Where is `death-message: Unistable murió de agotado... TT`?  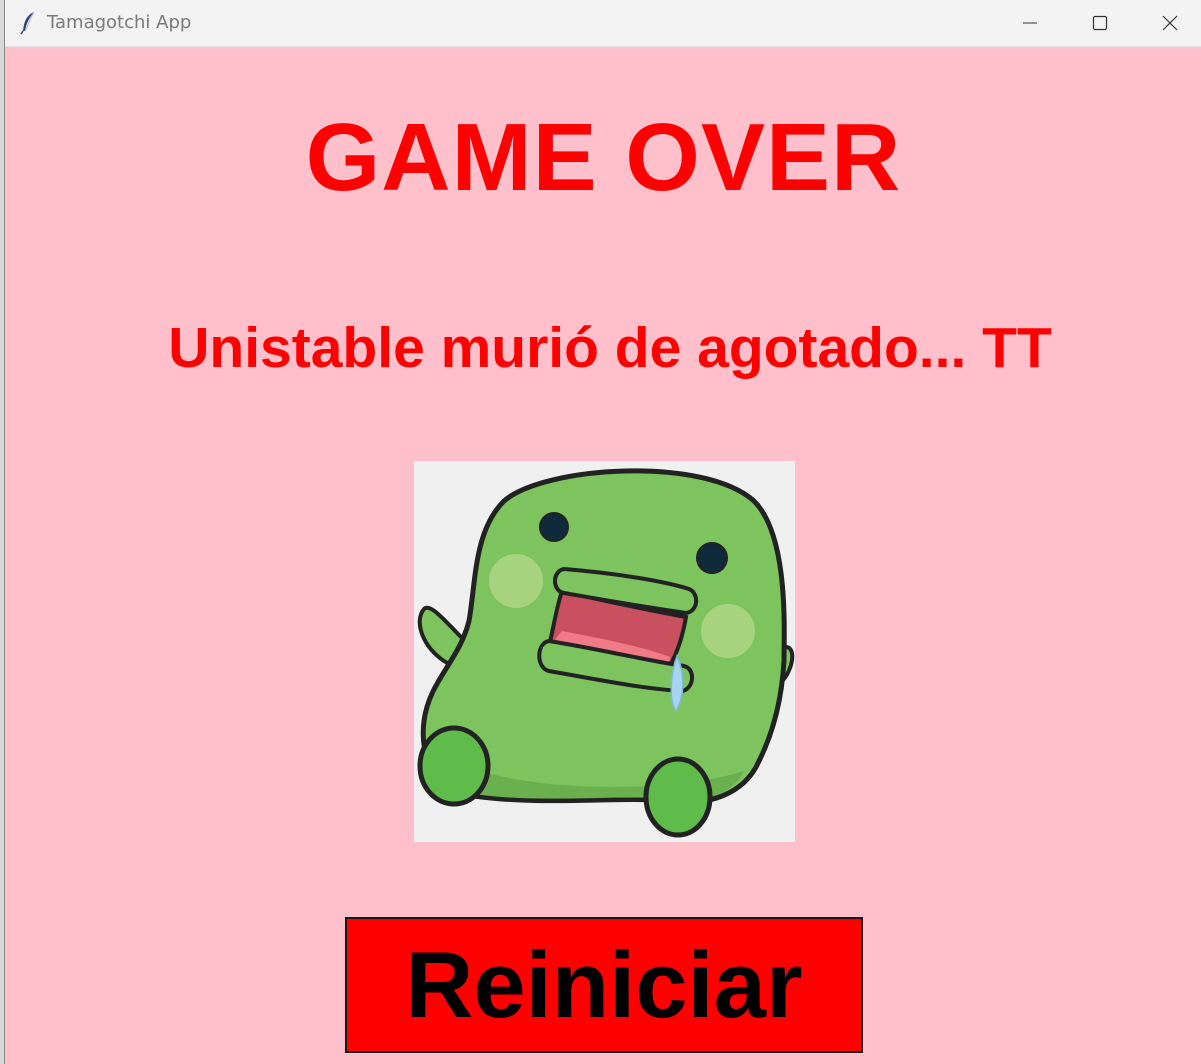
death-message: Unistable murió de agotado... TT is located at coordinates (610, 348).